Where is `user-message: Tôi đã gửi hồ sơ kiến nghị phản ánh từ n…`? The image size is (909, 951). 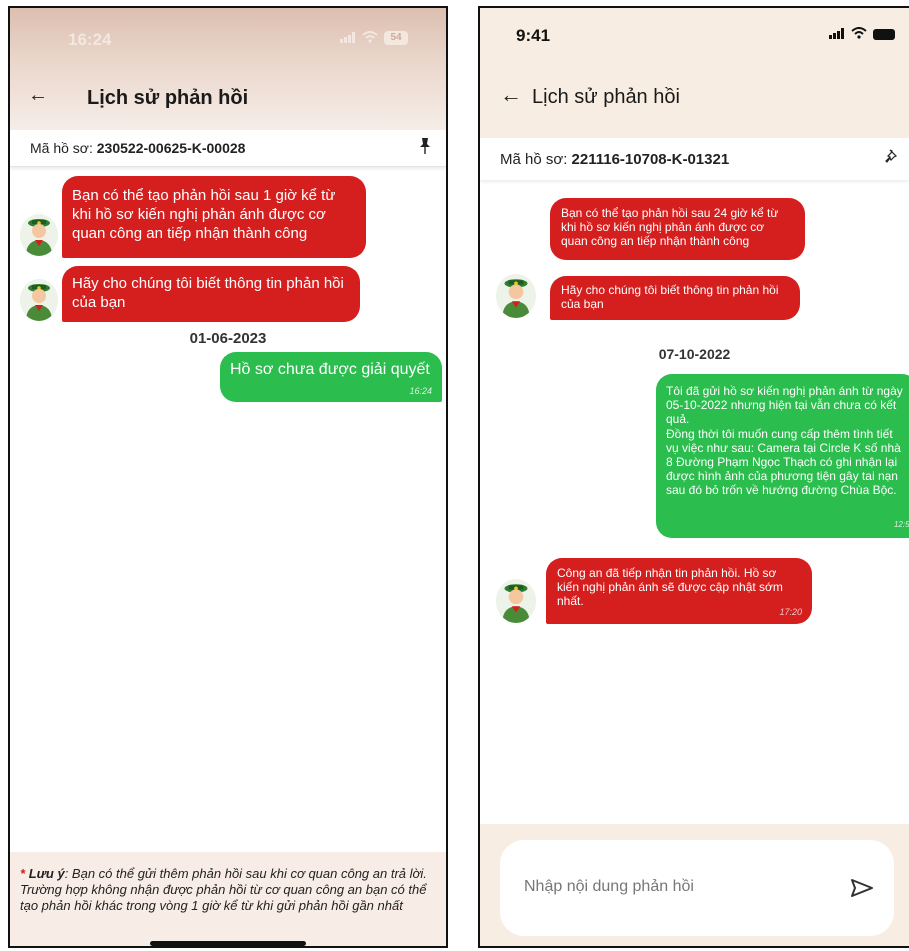
user-message: Tôi đã gửi hồ sơ kiến nghị phản ánh từ n… is located at coordinates (782, 456).